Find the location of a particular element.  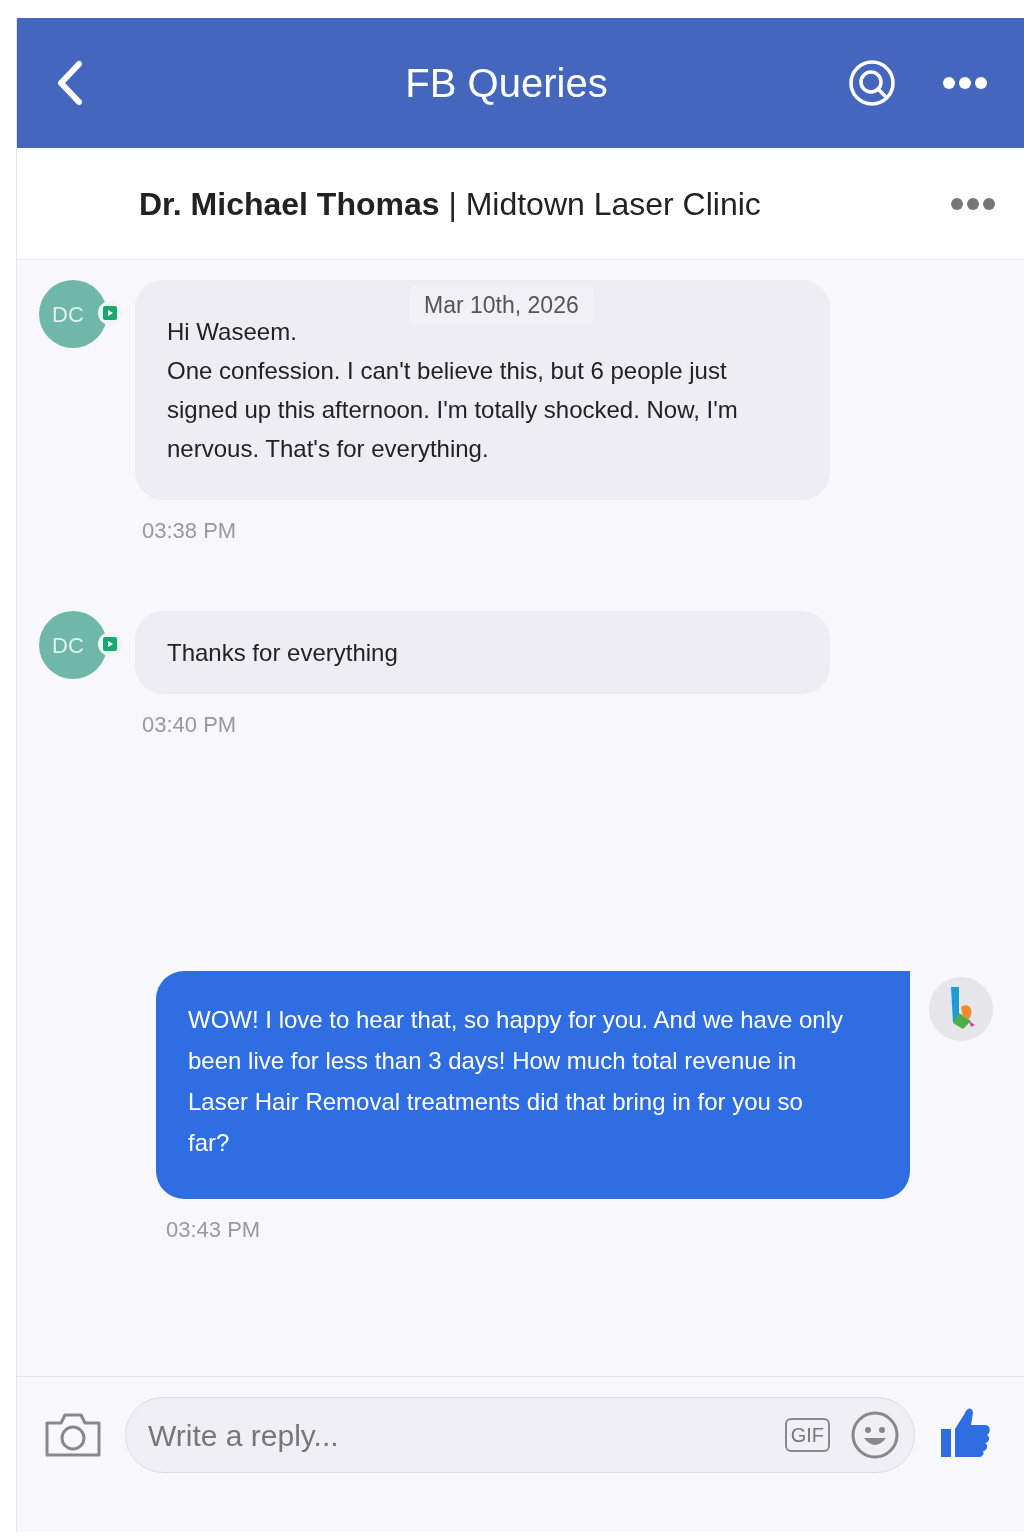

message-time: 03:43 PM is located at coordinates (213, 1230).